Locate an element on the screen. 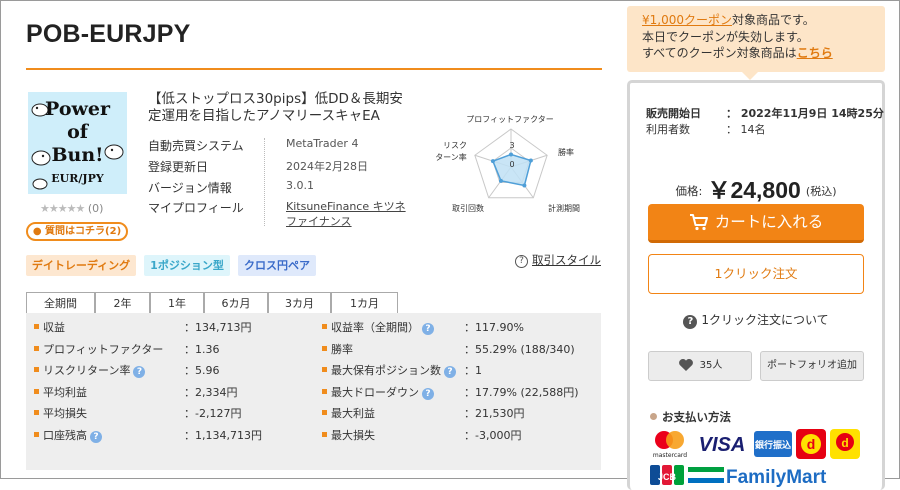 This screenshot has width=900, height=490. bank-transfer-logo: 銀行振込 is located at coordinates (773, 444).